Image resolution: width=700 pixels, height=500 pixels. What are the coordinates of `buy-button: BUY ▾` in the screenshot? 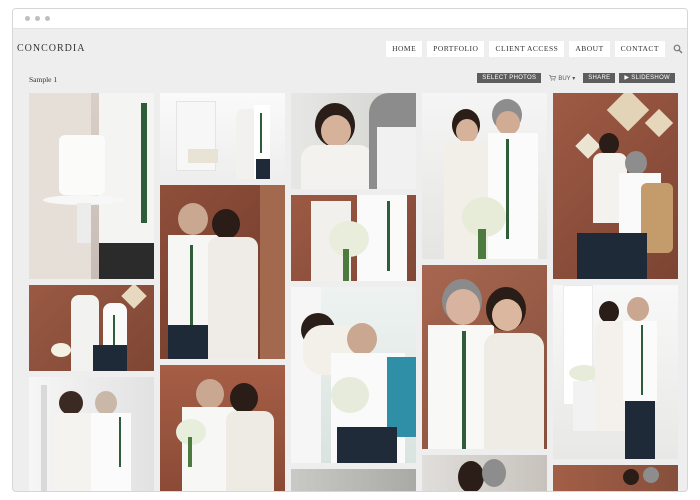 It's located at (562, 78).